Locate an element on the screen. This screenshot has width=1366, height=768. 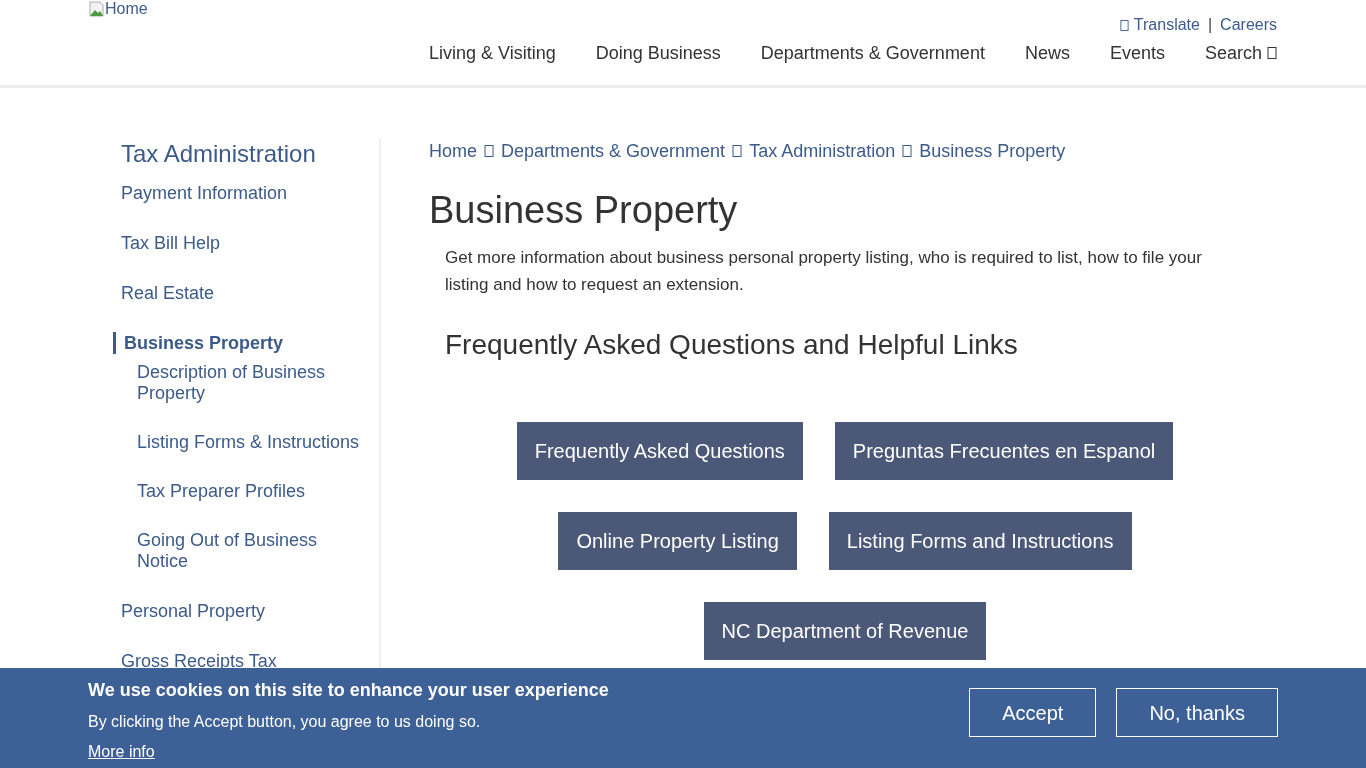
sidebar-sublink: Going Out of Business Notice is located at coordinates (252, 551).